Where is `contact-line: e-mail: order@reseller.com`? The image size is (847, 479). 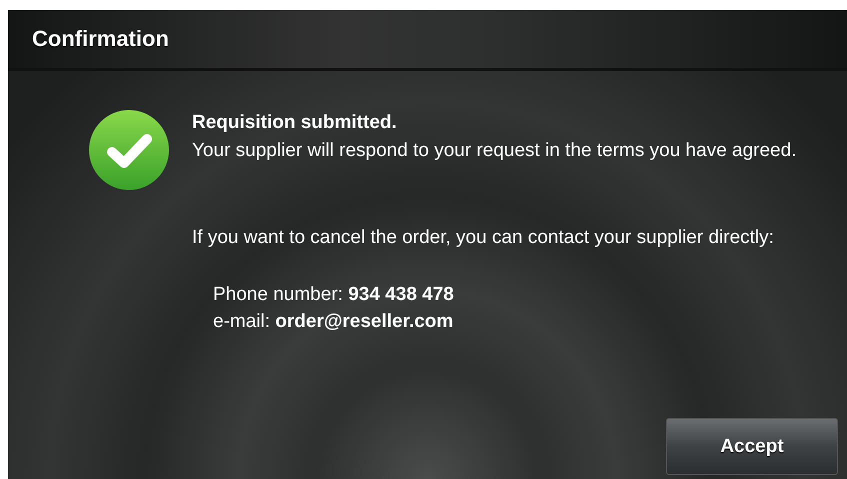
contact-line: e-mail: order@reseller.com is located at coordinates (333, 322).